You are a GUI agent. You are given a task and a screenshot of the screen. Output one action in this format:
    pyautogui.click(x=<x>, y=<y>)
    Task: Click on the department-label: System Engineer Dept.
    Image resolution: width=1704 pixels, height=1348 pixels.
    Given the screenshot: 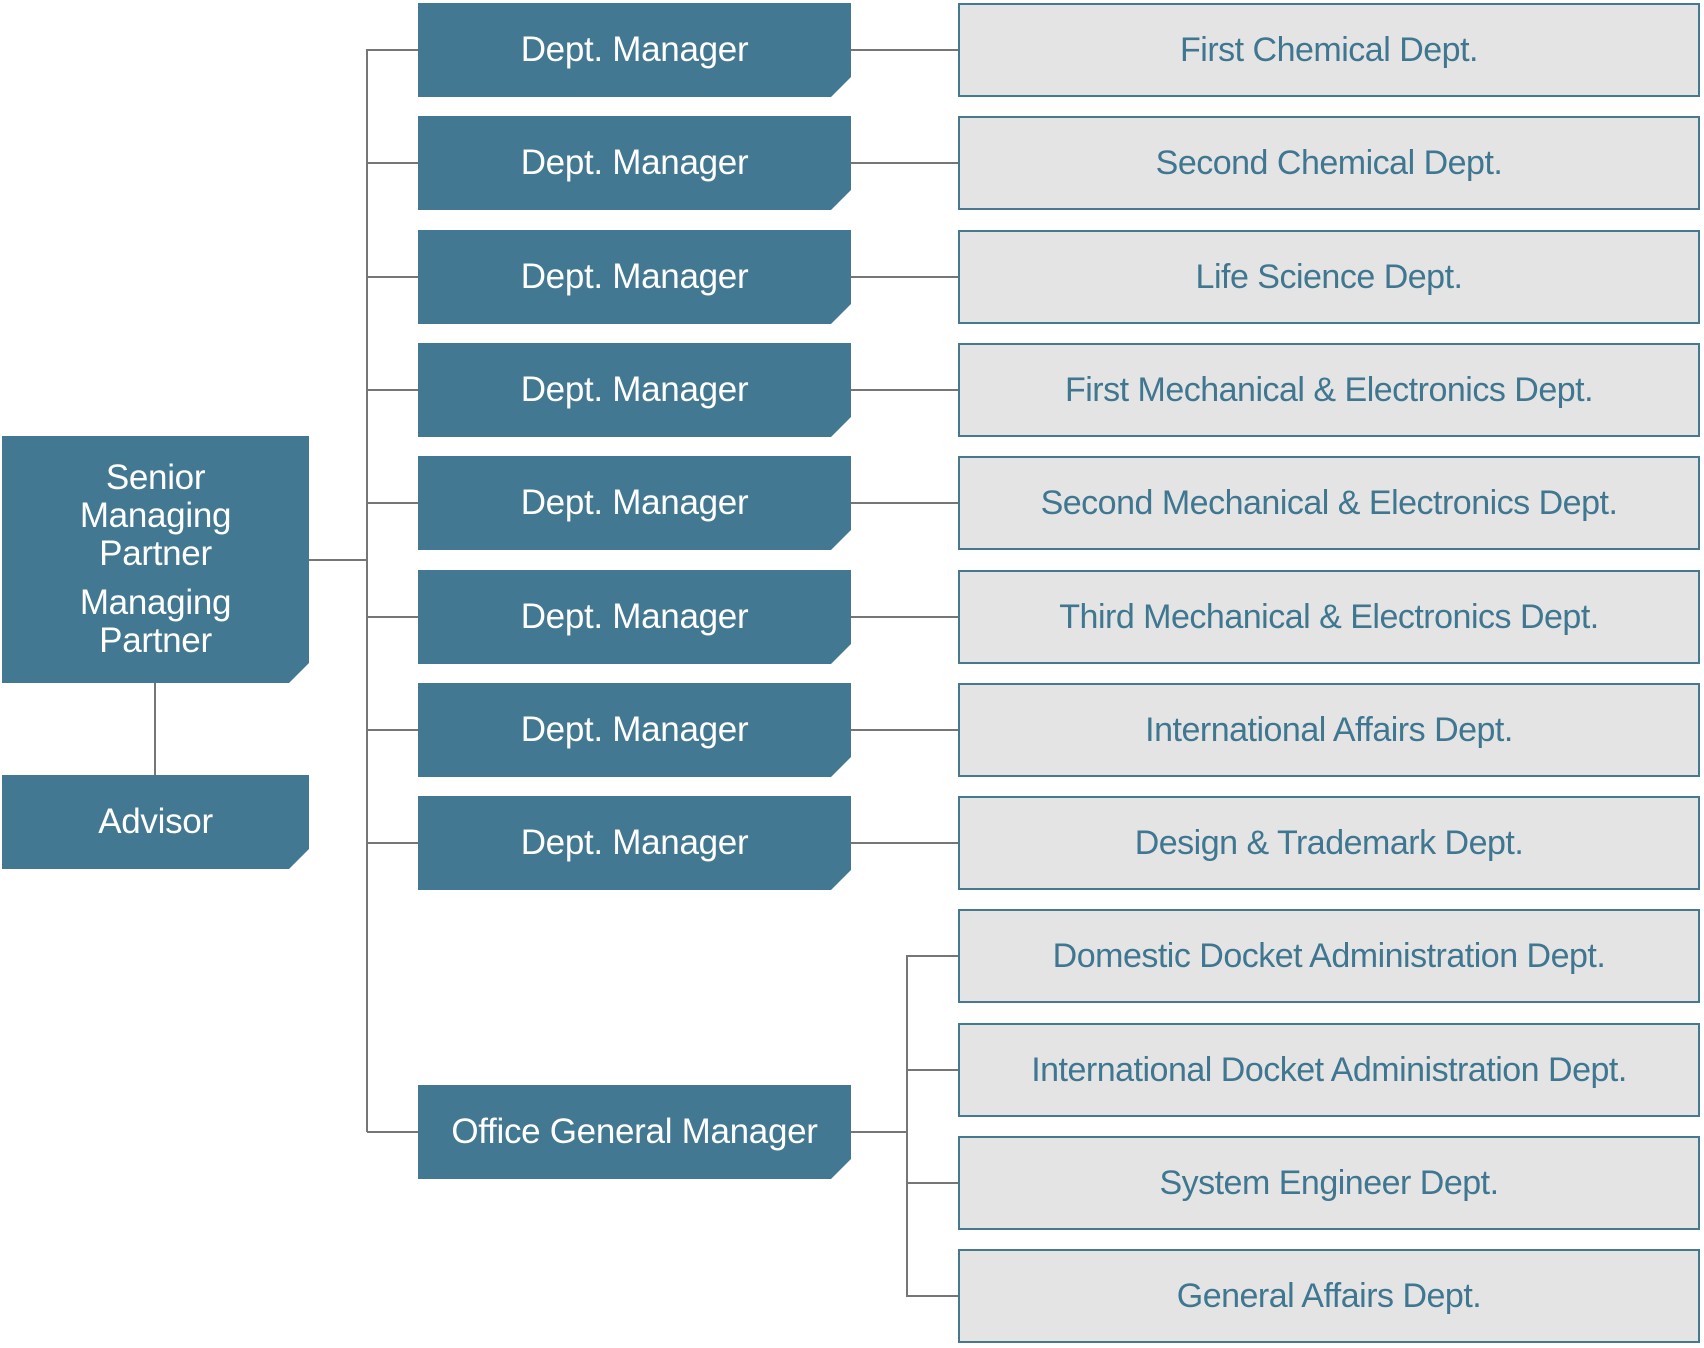 What is the action you would take?
    pyautogui.click(x=1329, y=1182)
    